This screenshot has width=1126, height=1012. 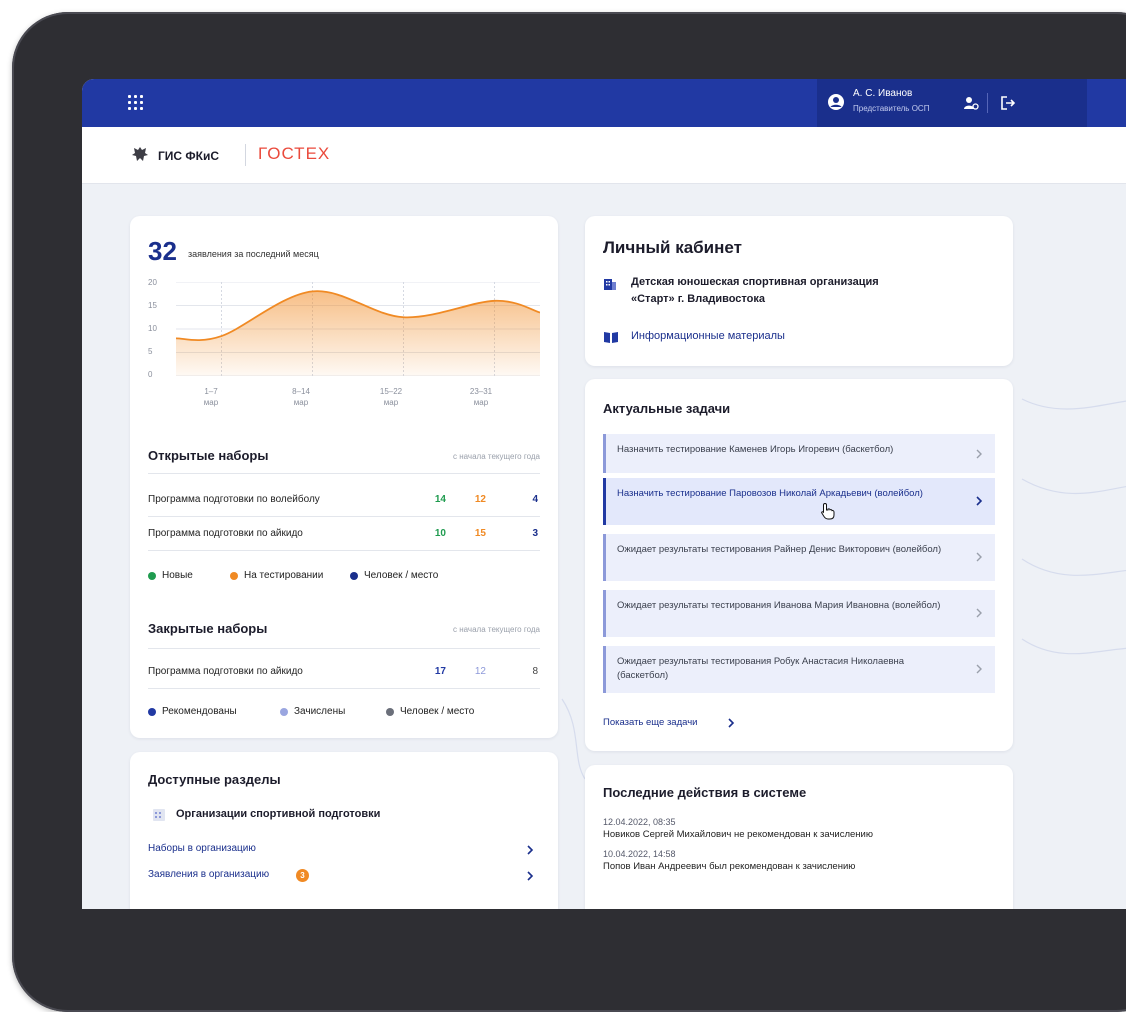 I want to click on open-row-new: 10, so click(x=440, y=533).